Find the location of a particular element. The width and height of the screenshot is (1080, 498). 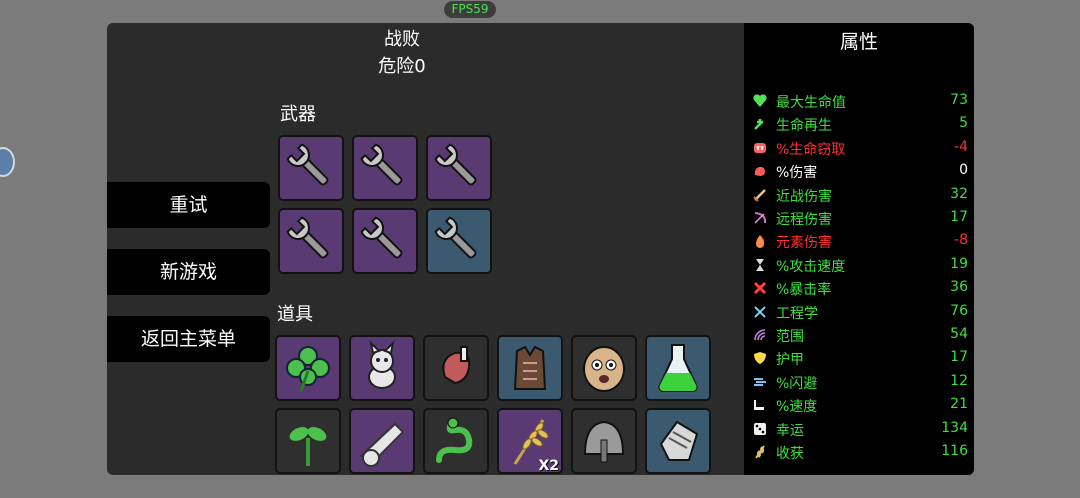

tools-icon is located at coordinates (760, 312).